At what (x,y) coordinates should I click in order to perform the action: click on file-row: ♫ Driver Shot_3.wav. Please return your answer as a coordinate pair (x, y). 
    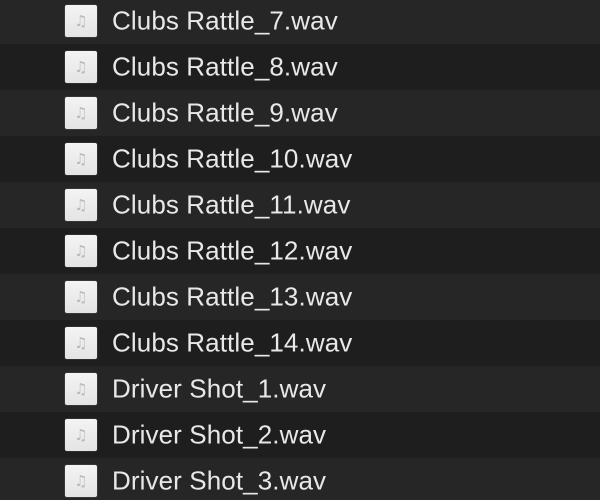
    Looking at the image, I should click on (300, 479).